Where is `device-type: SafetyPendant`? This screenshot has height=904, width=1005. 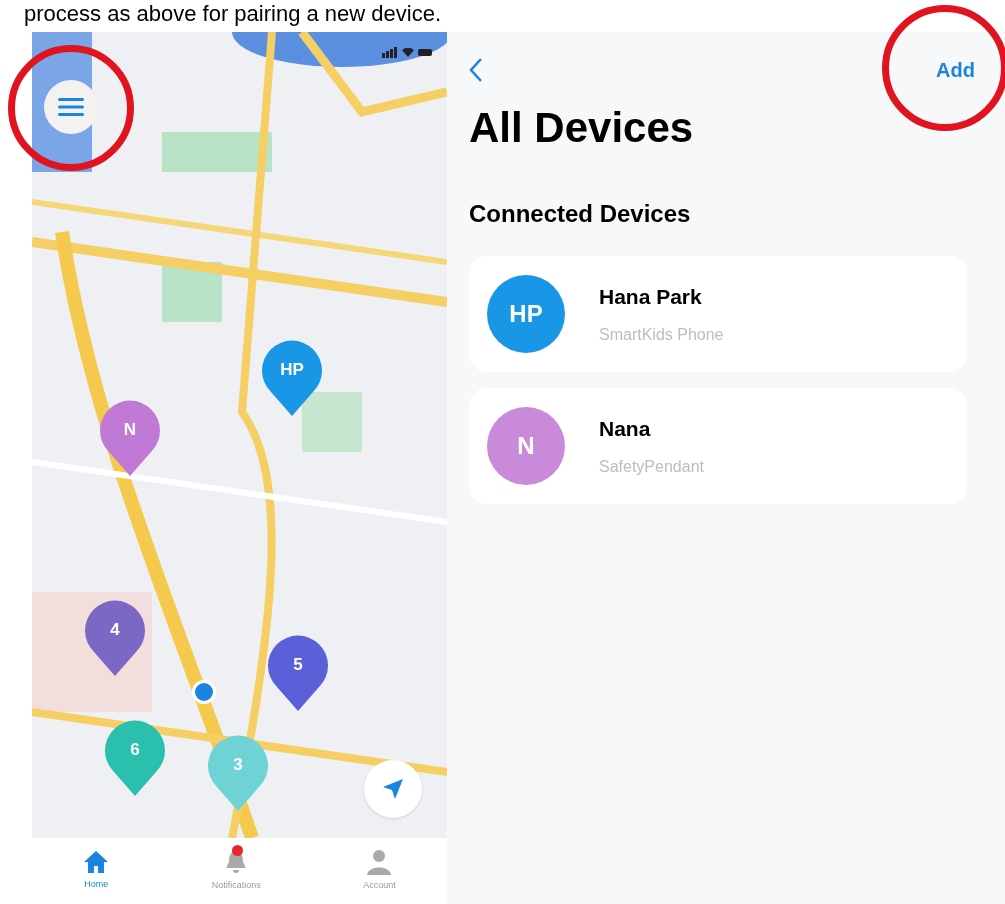
device-type: SafetyPendant is located at coordinates (651, 466).